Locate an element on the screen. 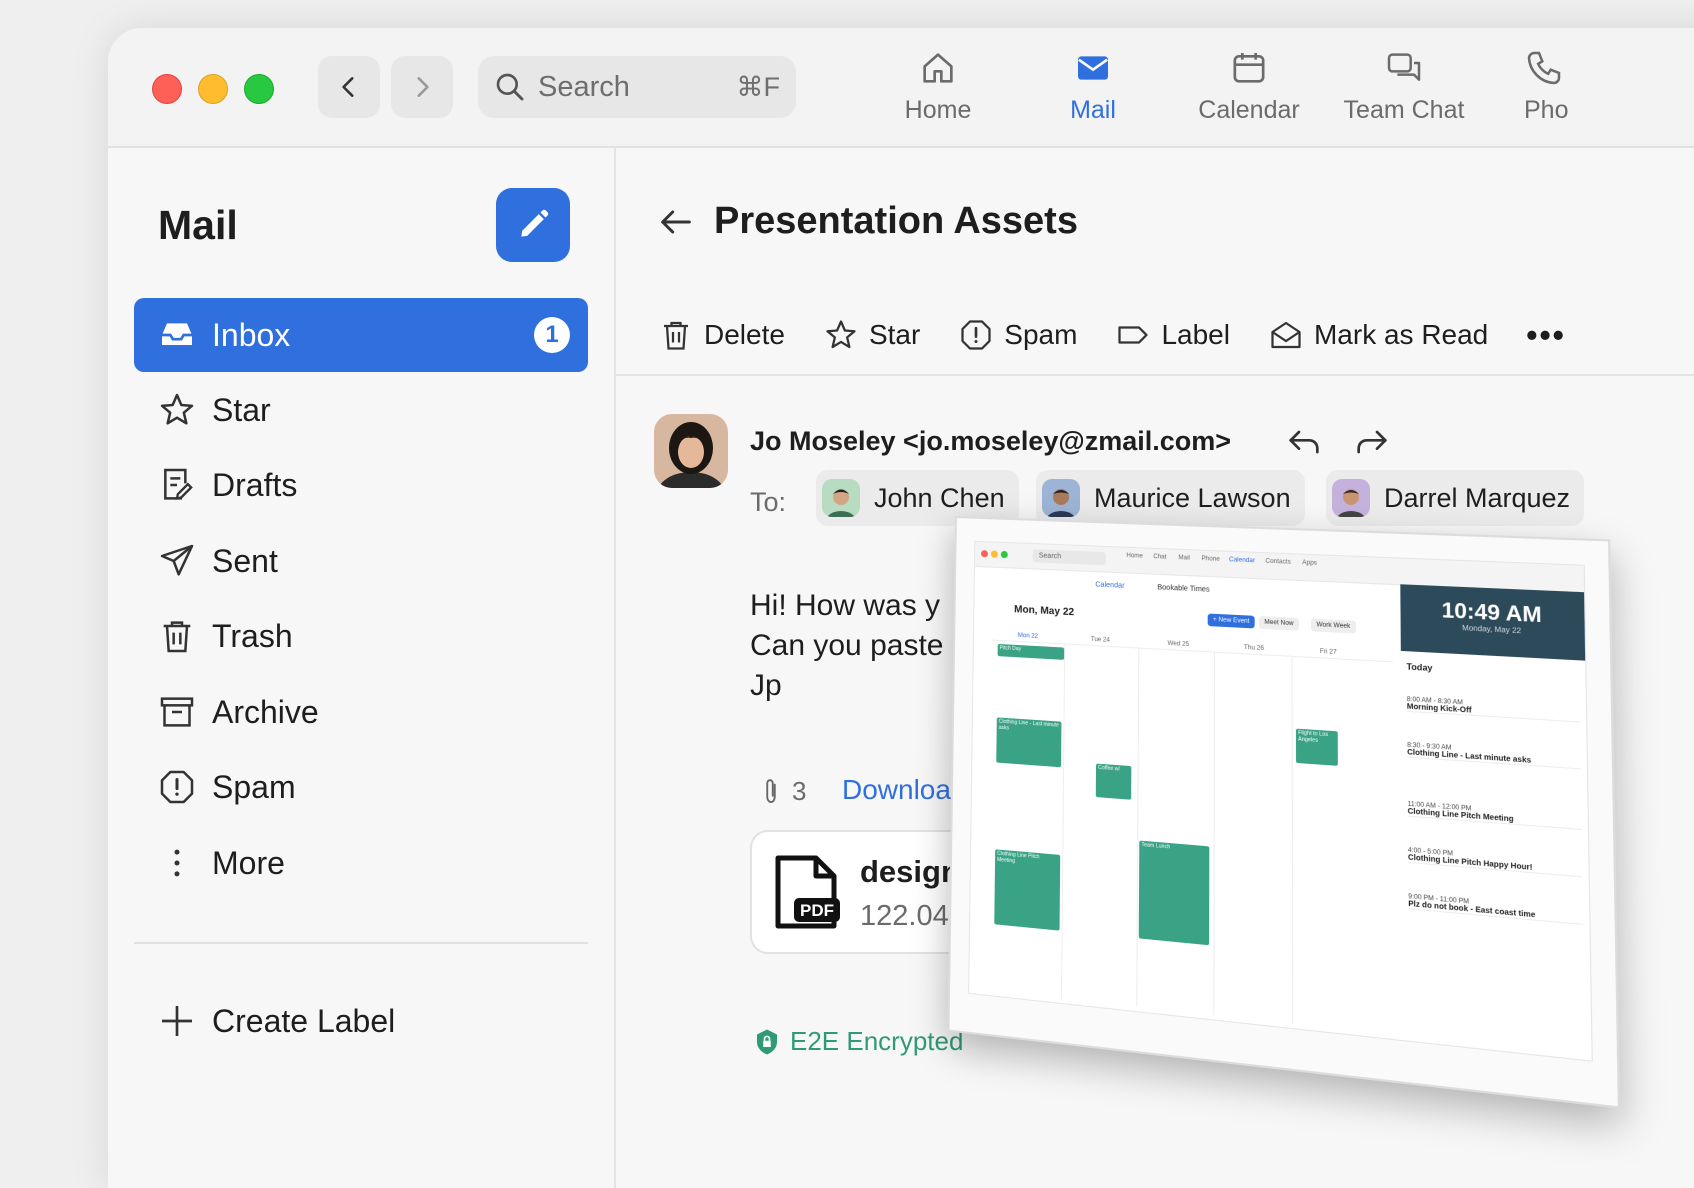 This screenshot has width=1694, height=1188. preview-search: Search is located at coordinates (1069, 557).